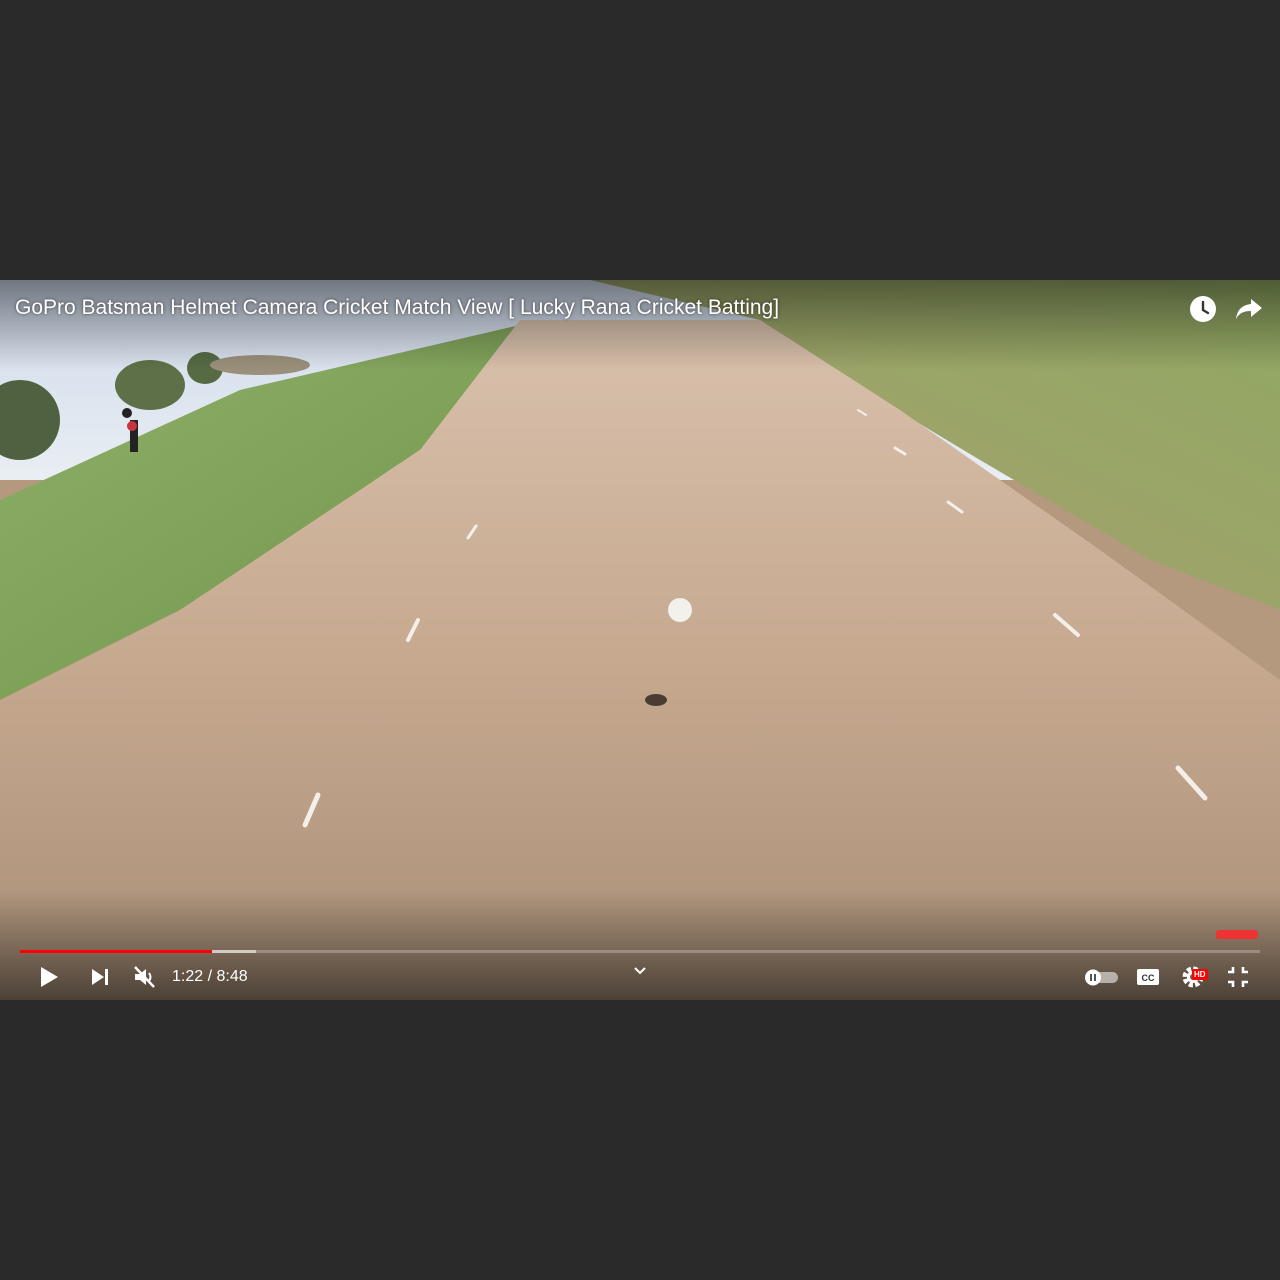  What do you see at coordinates (1200, 974) in the screenshot?
I see `hd-badge: HD` at bounding box center [1200, 974].